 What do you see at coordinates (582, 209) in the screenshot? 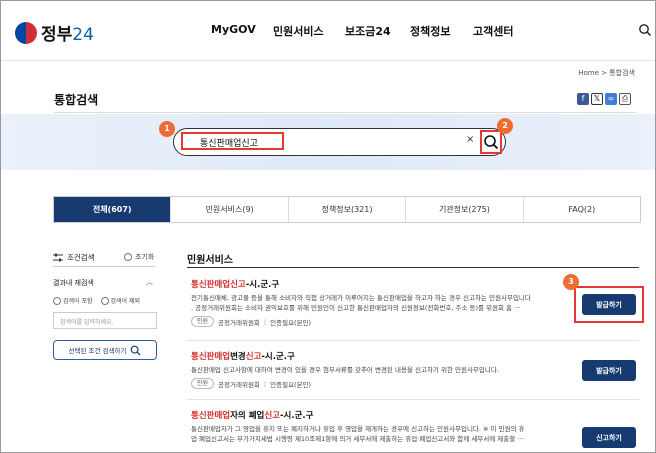
I see `tab-faq: FAQ(2)` at bounding box center [582, 209].